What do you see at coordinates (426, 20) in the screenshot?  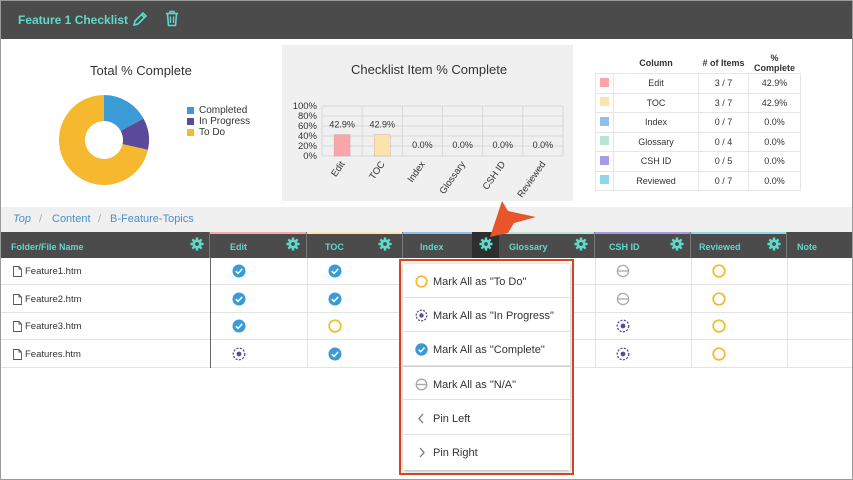 I see `top-bar: Feature 1 Checklist` at bounding box center [426, 20].